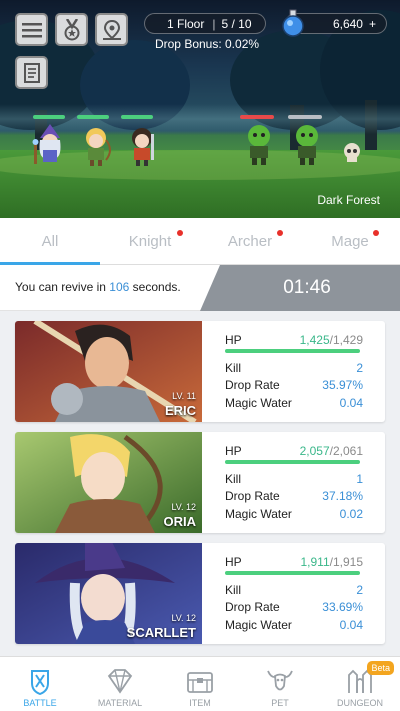 The height and width of the screenshot is (711, 400). Describe the element at coordinates (348, 200) in the screenshot. I see `location-name: Dark Forest` at that location.